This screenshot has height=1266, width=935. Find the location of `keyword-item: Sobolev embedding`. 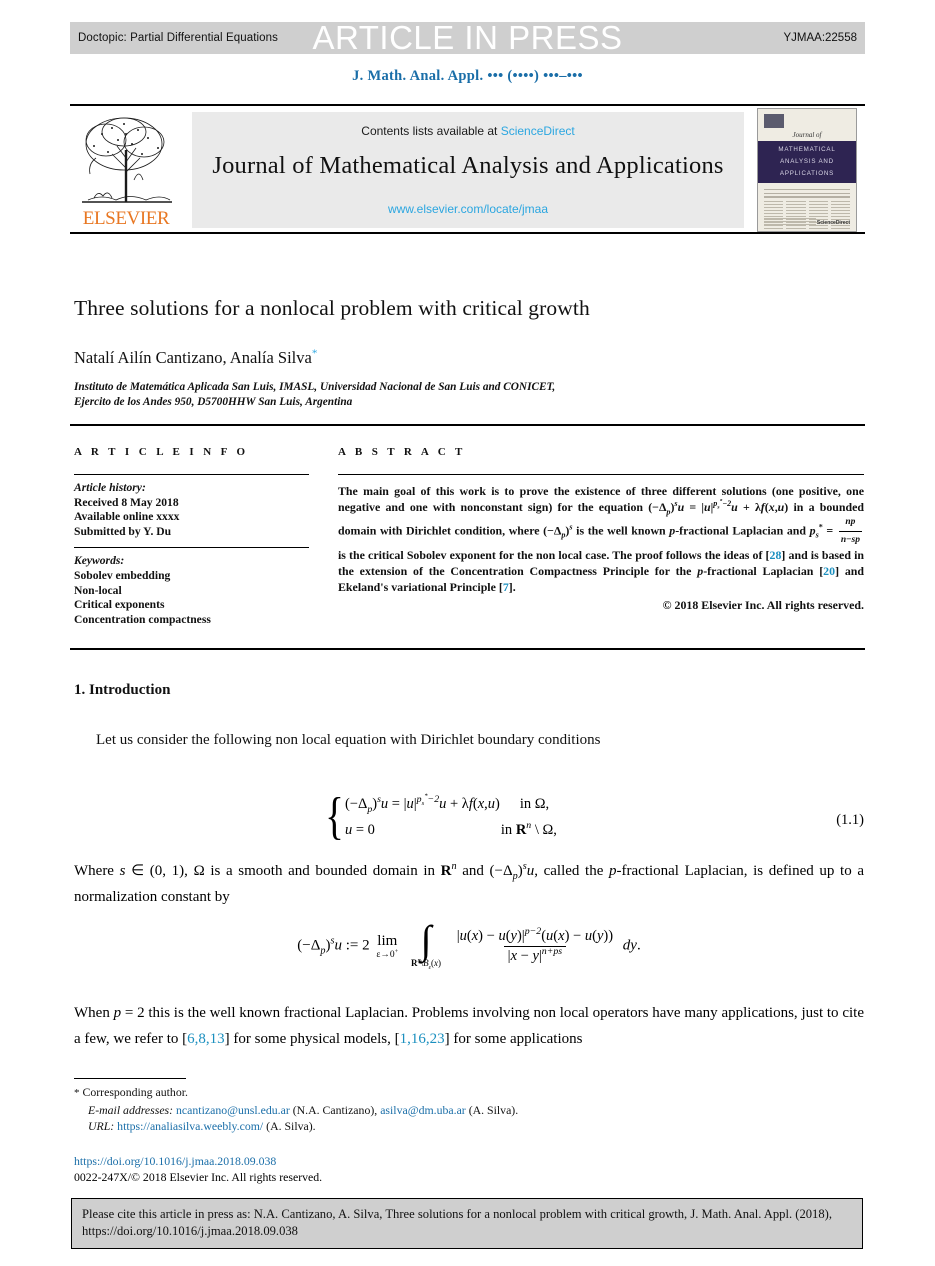

keyword-item: Sobolev embedding is located at coordinates (122, 575).